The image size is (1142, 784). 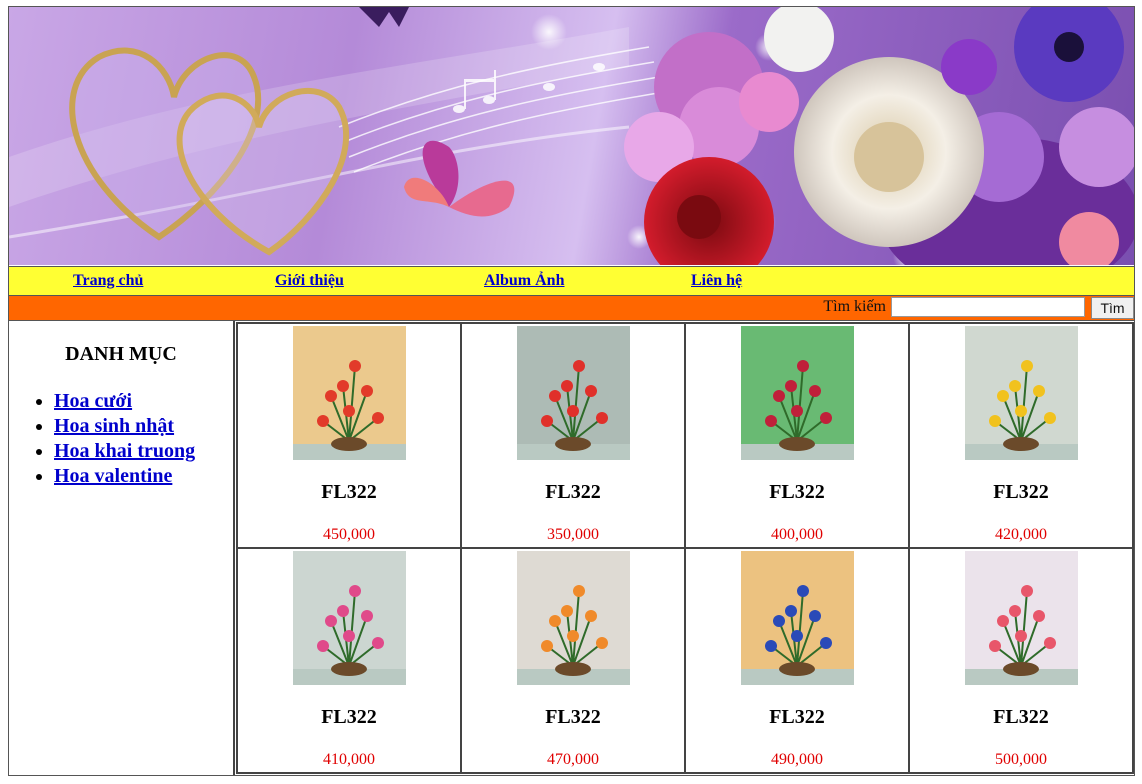 I want to click on search-label: Tìm kiếm, so click(x=854, y=306).